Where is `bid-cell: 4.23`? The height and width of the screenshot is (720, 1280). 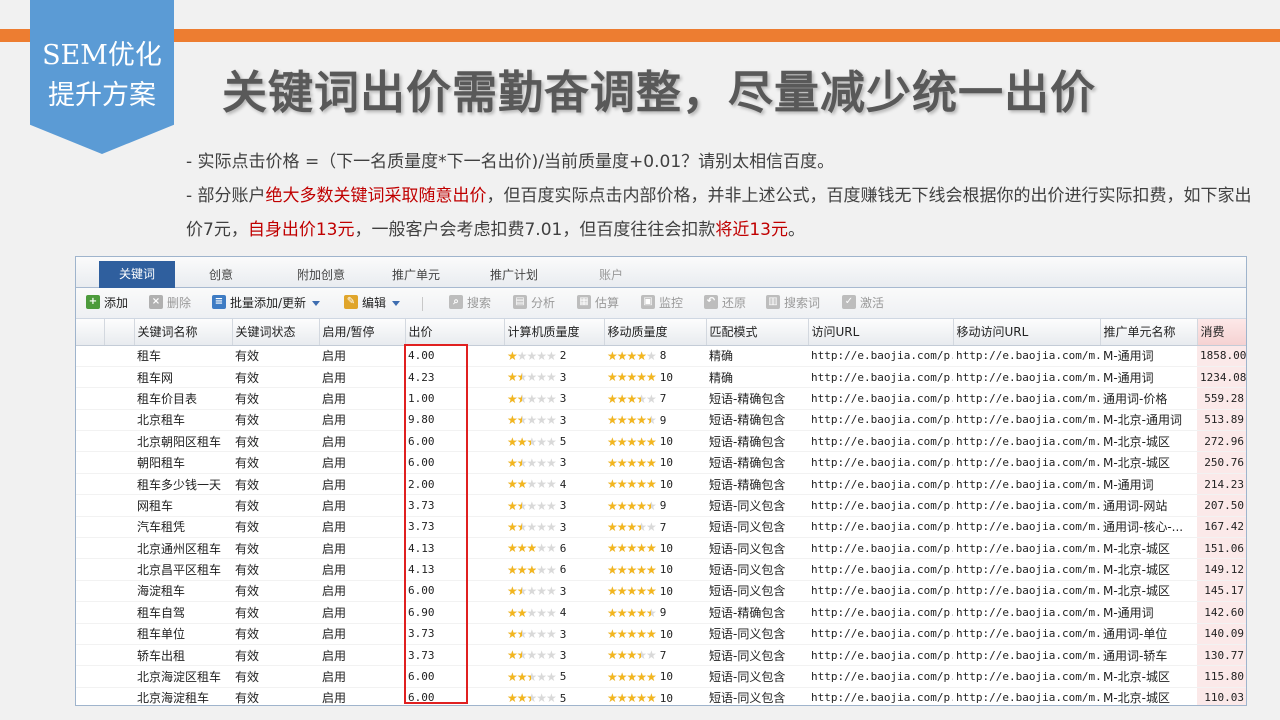
bid-cell: 4.23 is located at coordinates (454, 377).